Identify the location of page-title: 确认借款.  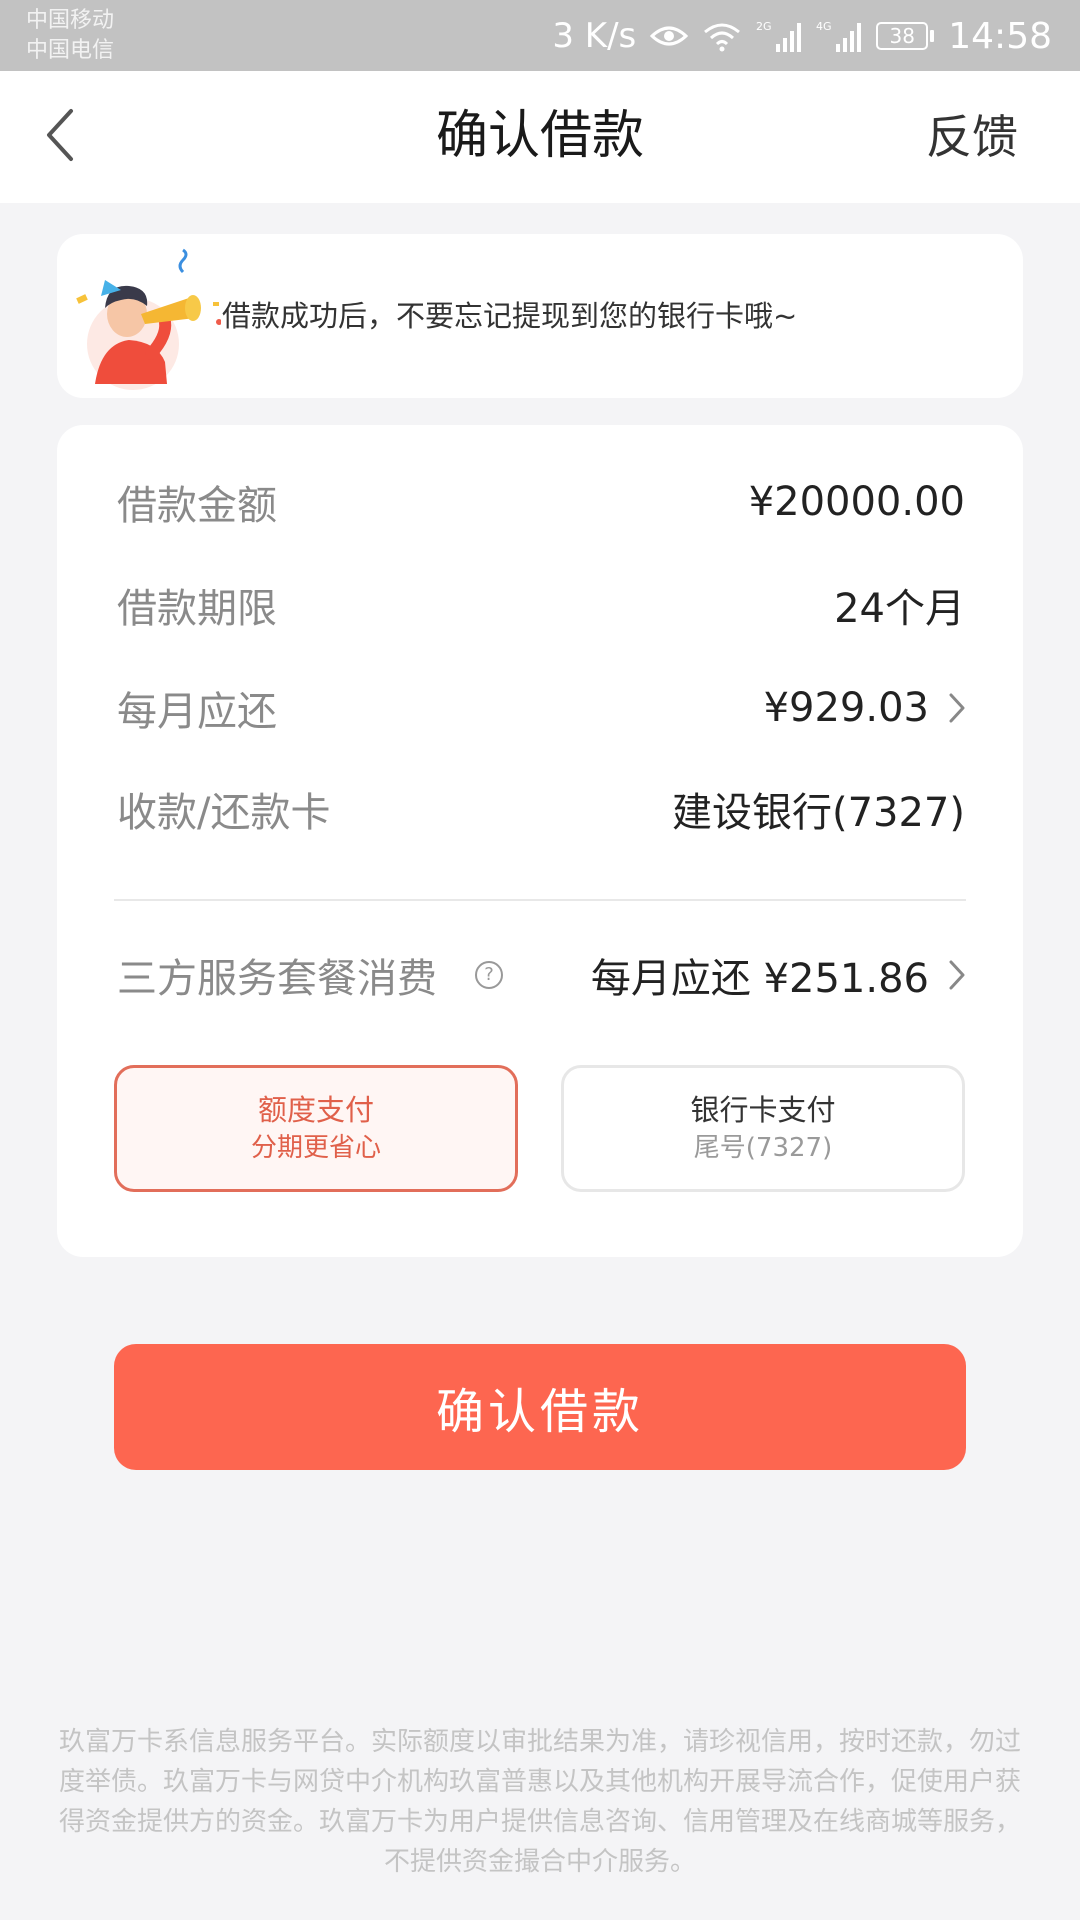
(539, 136).